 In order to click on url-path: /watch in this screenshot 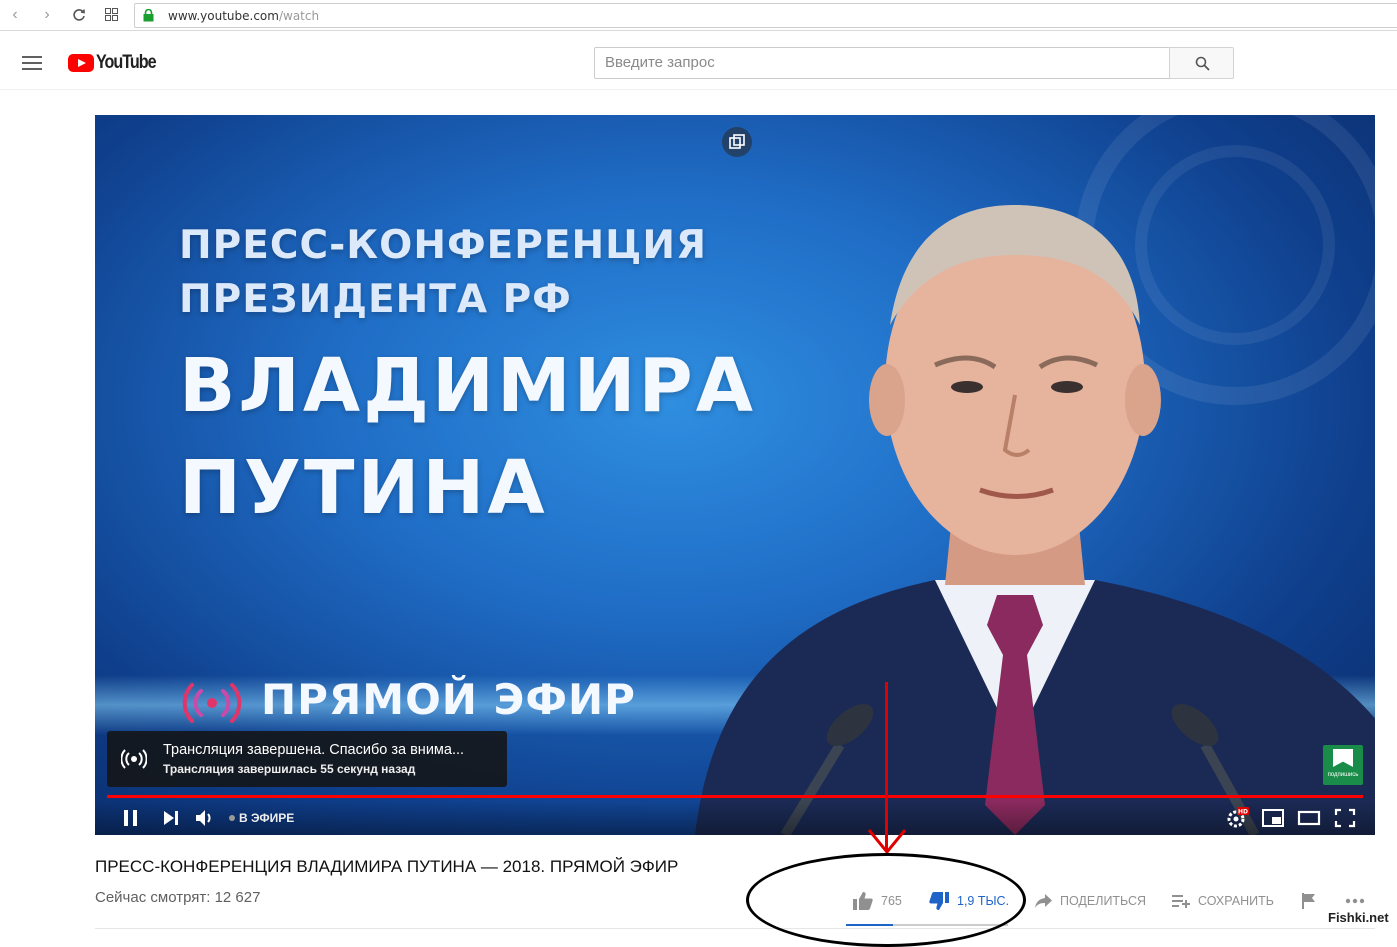, I will do `click(299, 16)`.